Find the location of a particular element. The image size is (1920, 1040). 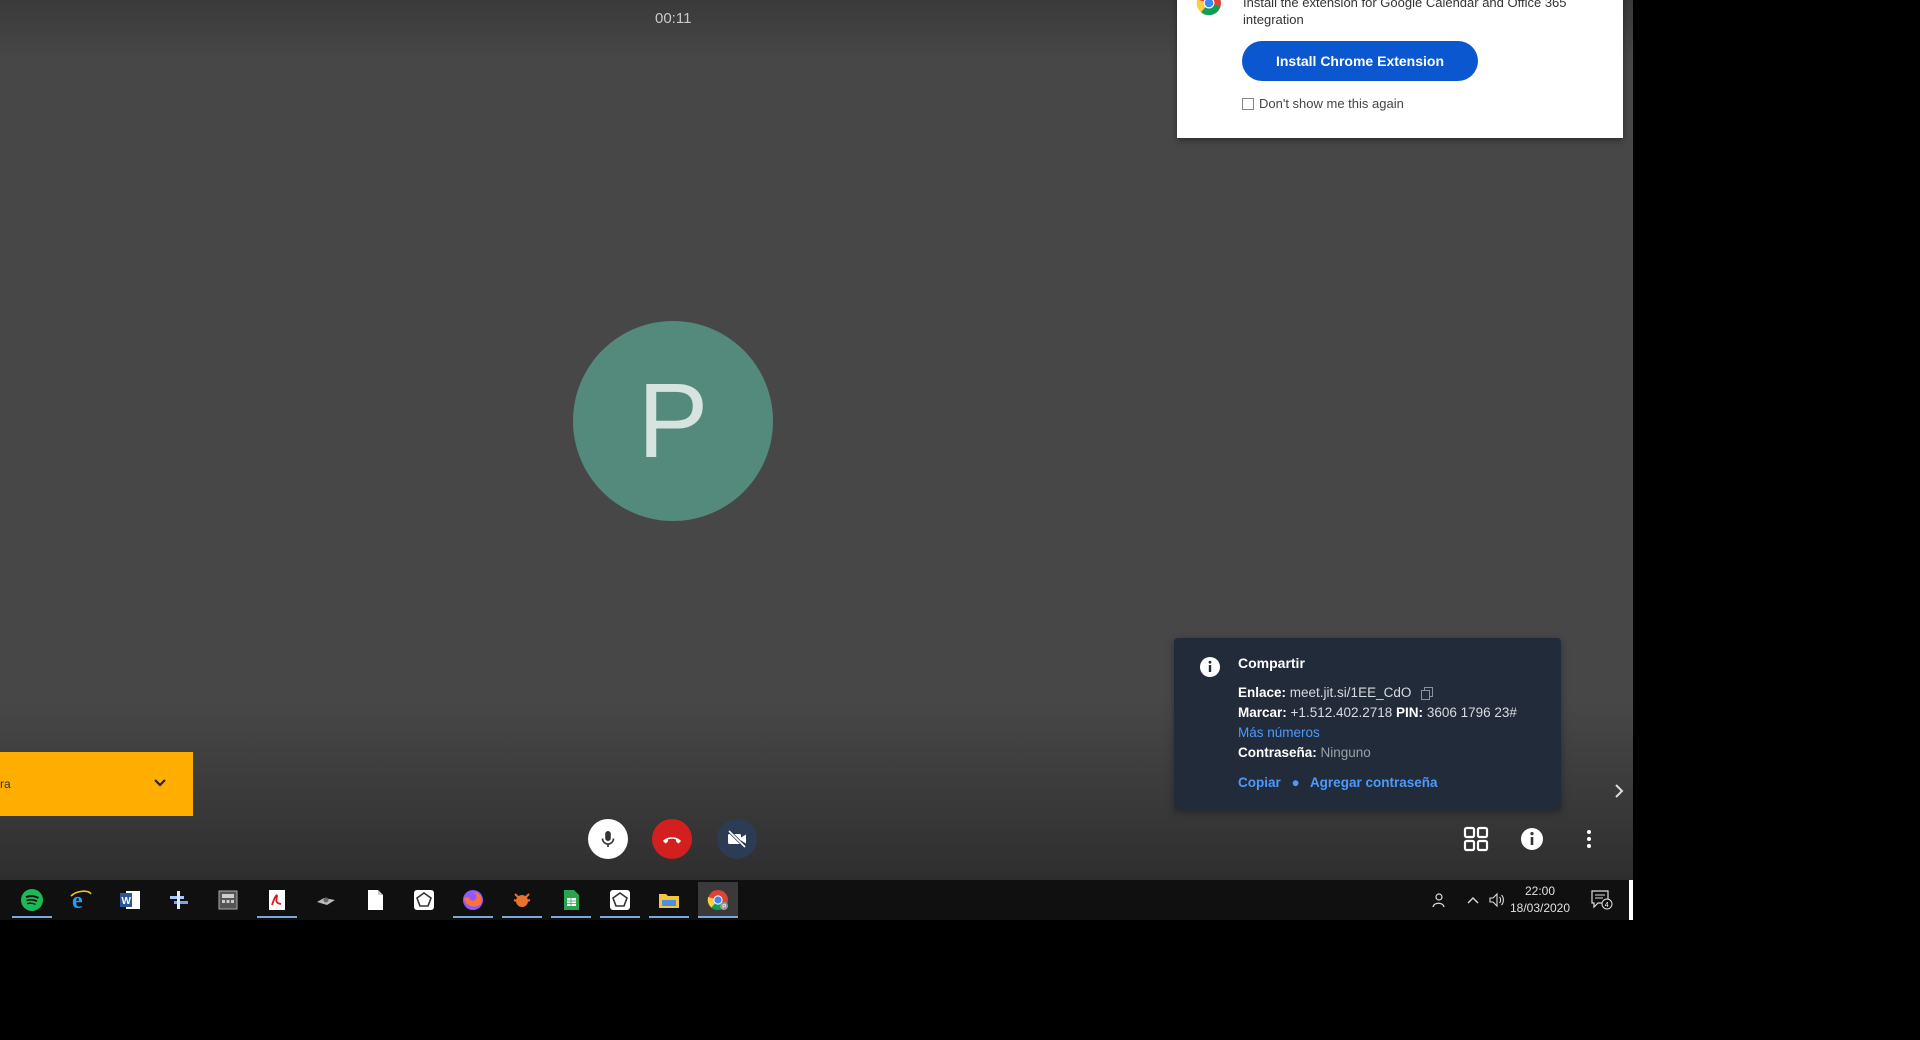

microphone-icon is located at coordinates (608, 839).